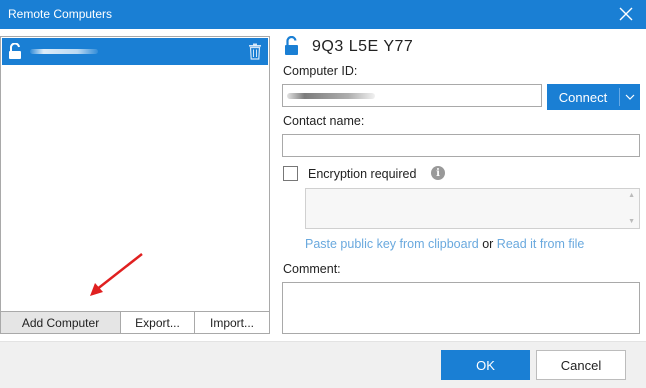 Image resolution: width=646 pixels, height=388 pixels. Describe the element at coordinates (631, 221) in the screenshot. I see `scroll-down-icon: ▼` at that location.